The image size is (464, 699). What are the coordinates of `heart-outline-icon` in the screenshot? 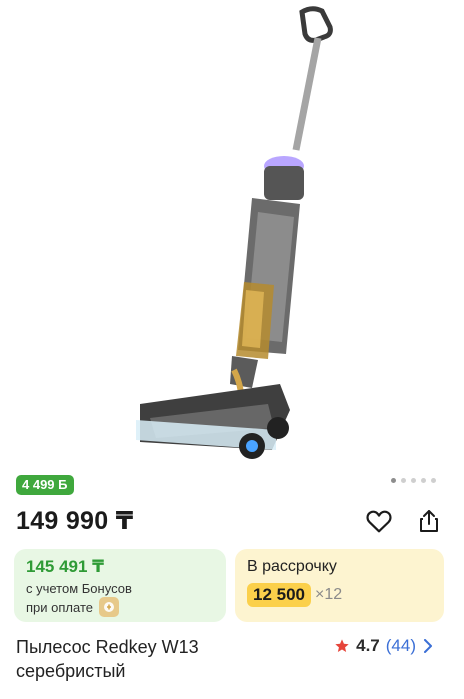 It's located at (379, 521).